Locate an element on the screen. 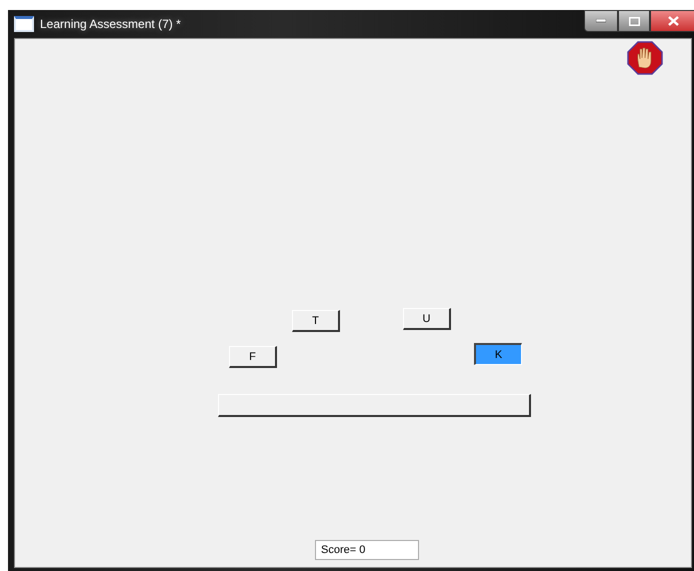 The image size is (694, 571). minimize-button is located at coordinates (601, 21).